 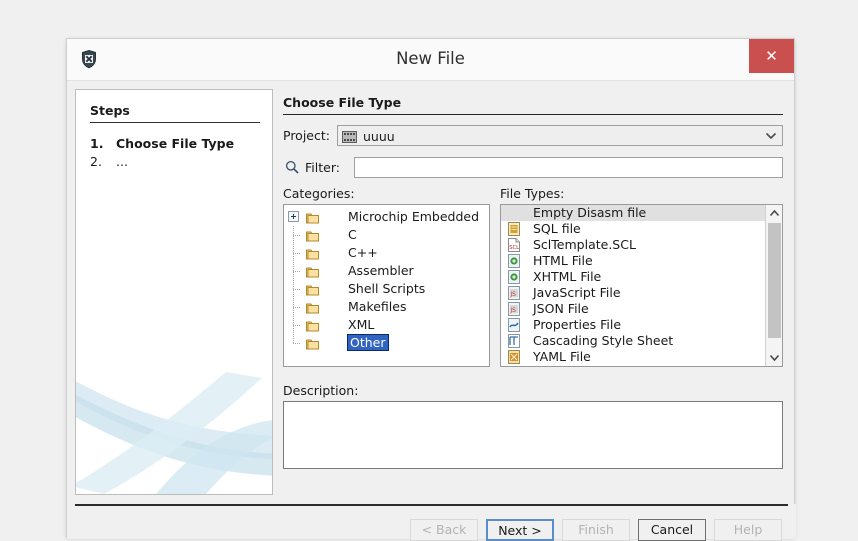 What do you see at coordinates (603, 340) in the screenshot?
I see `file-type-label: Cascading Style Sheet` at bounding box center [603, 340].